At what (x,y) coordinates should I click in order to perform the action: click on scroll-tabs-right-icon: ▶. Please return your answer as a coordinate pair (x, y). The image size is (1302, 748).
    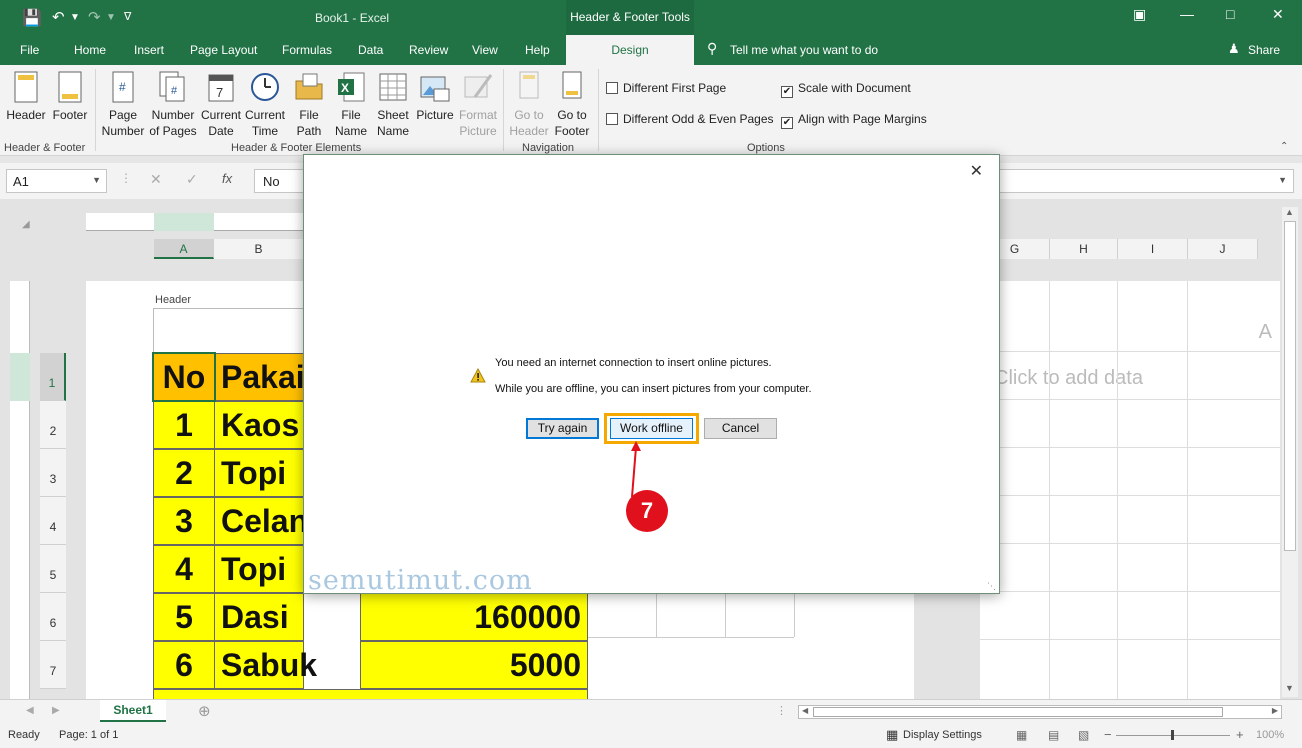
    Looking at the image, I should click on (56, 710).